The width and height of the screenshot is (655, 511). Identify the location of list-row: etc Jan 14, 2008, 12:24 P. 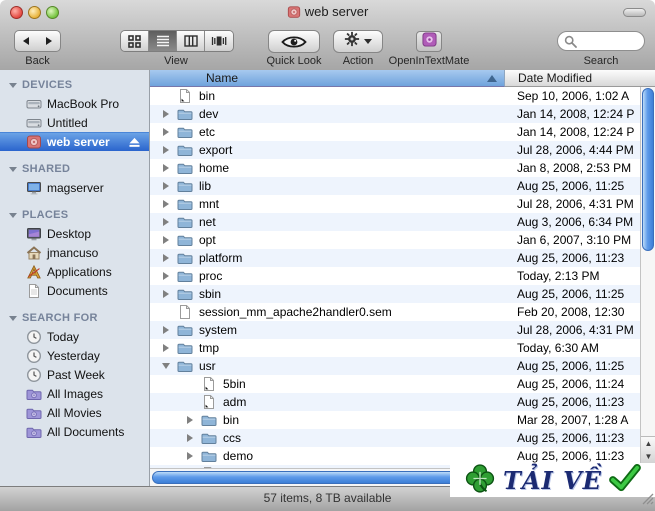
(402, 132).